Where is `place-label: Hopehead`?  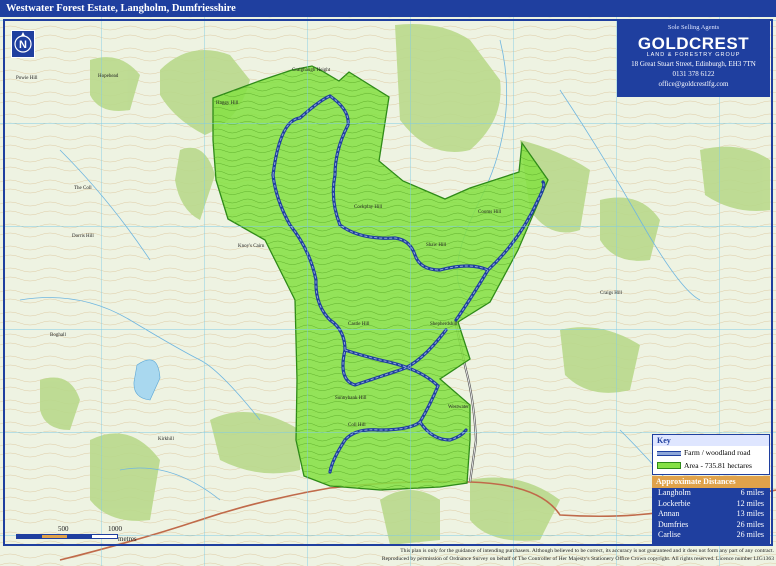
place-label: Hopehead is located at coordinates (108, 76).